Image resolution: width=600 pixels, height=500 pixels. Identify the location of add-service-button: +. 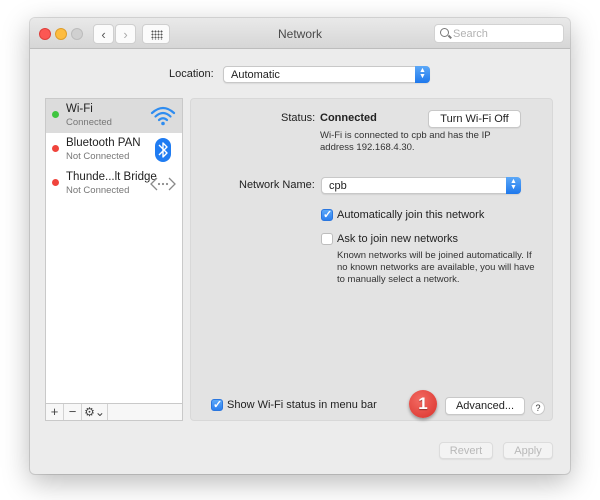
(55, 412).